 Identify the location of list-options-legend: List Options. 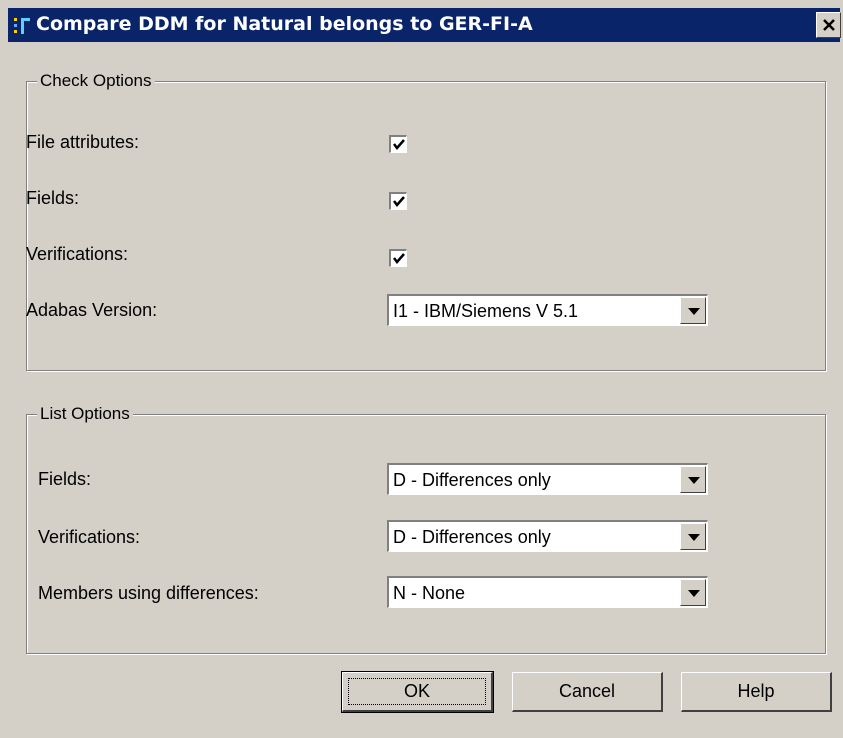
(85, 414).